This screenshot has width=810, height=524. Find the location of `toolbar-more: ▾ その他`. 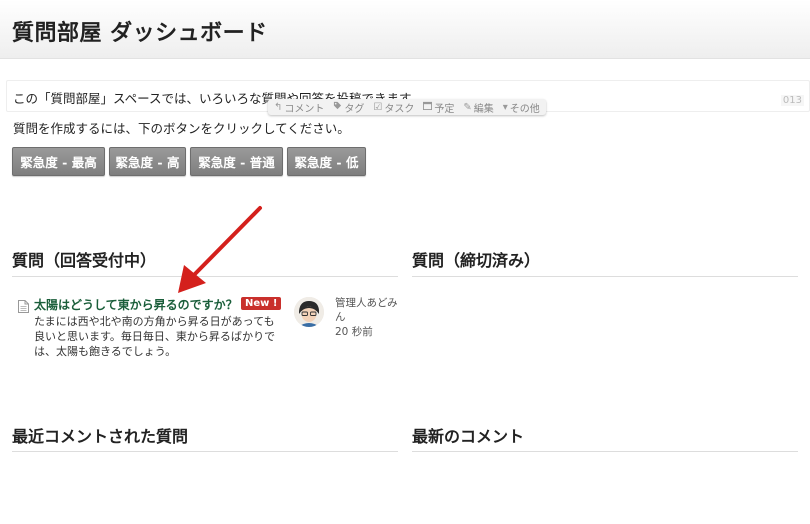

toolbar-more: ▾ その他 is located at coordinates (521, 107).